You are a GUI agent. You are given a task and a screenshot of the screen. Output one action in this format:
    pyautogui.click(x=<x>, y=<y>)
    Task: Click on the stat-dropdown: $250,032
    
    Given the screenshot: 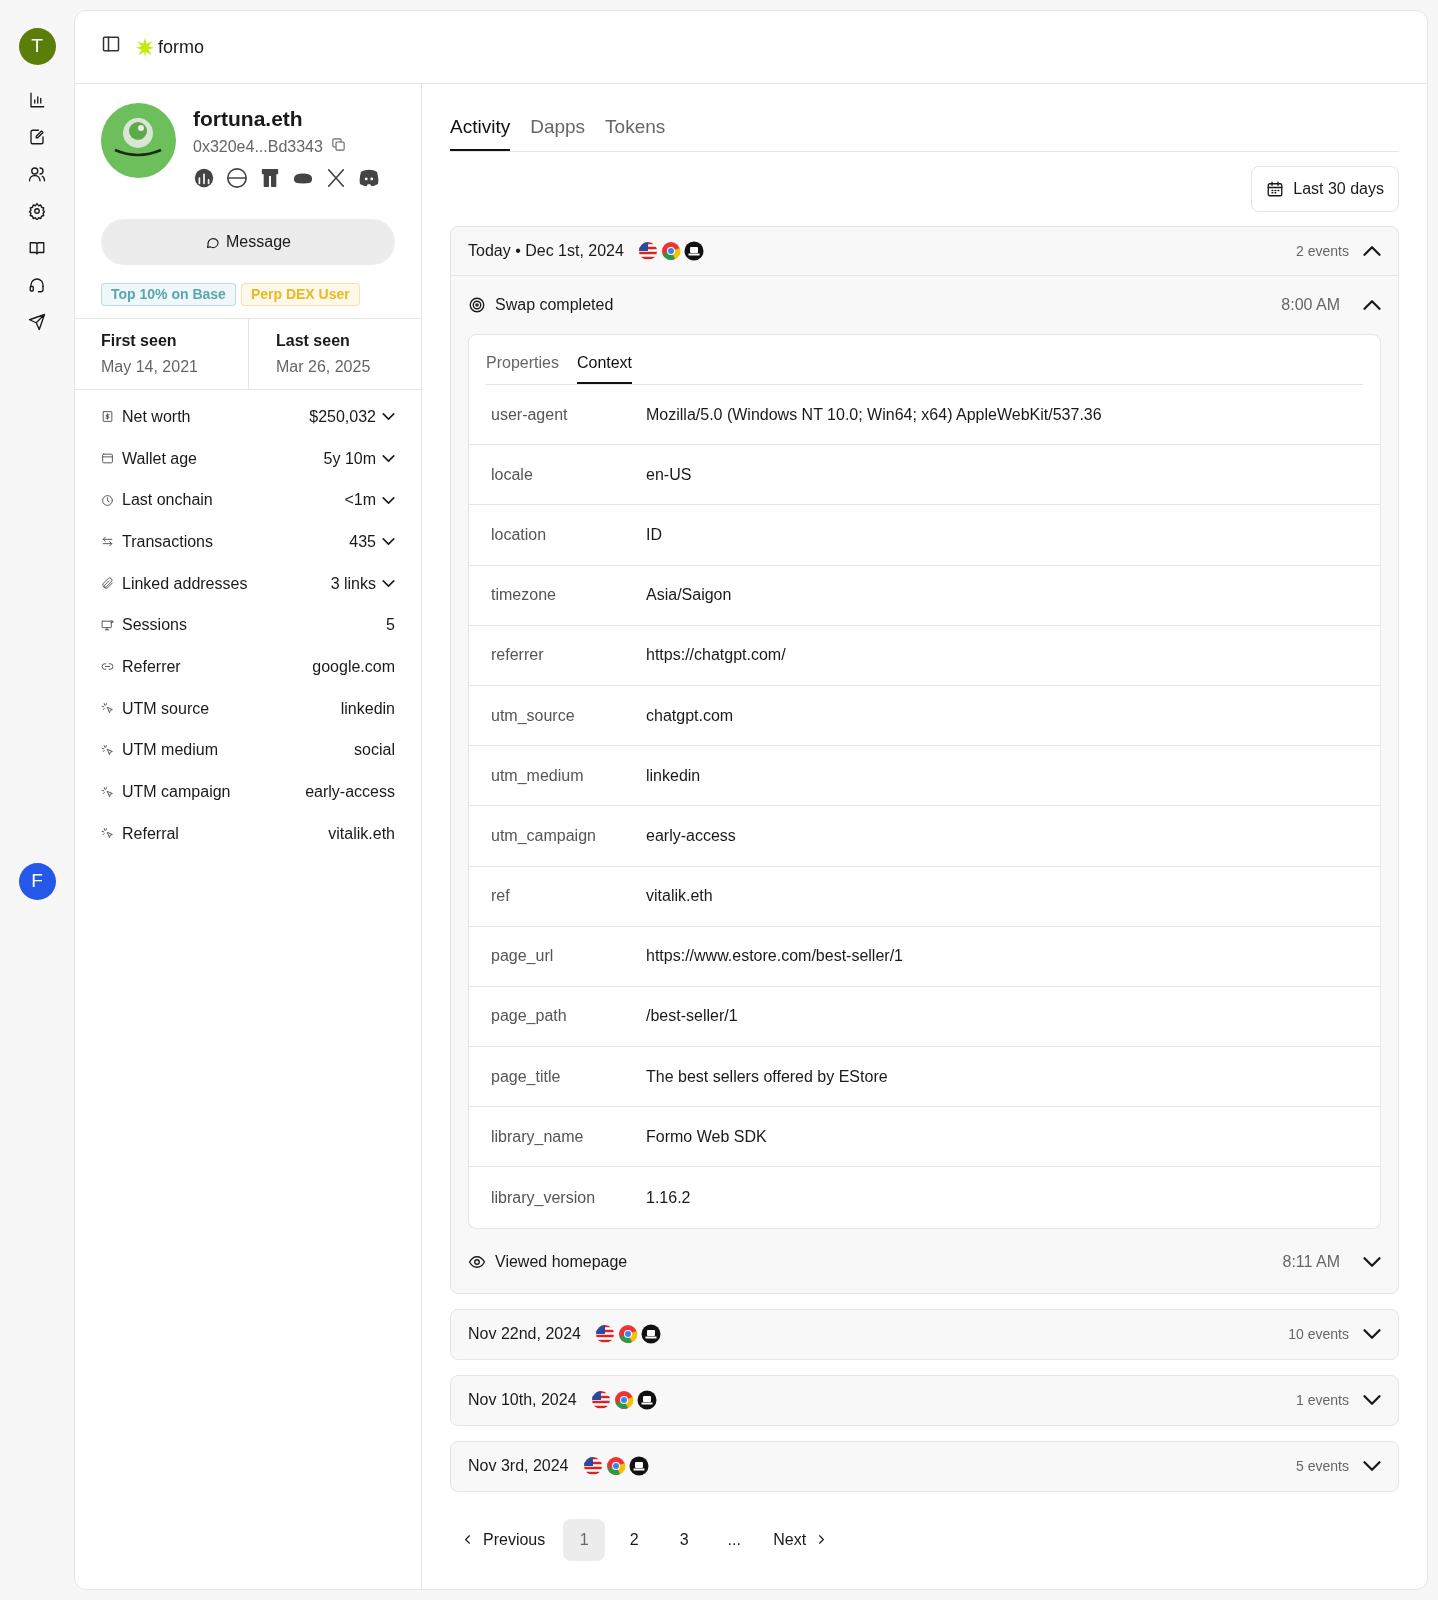 What is the action you would take?
    pyautogui.click(x=352, y=416)
    